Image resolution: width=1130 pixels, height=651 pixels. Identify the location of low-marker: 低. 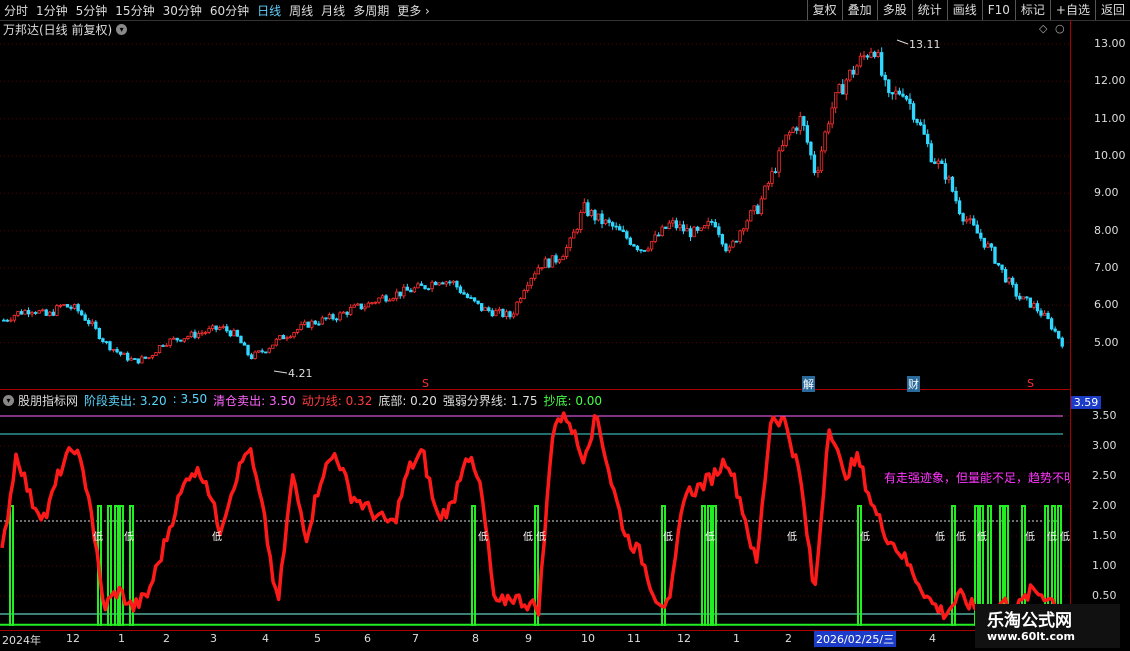
(528, 537).